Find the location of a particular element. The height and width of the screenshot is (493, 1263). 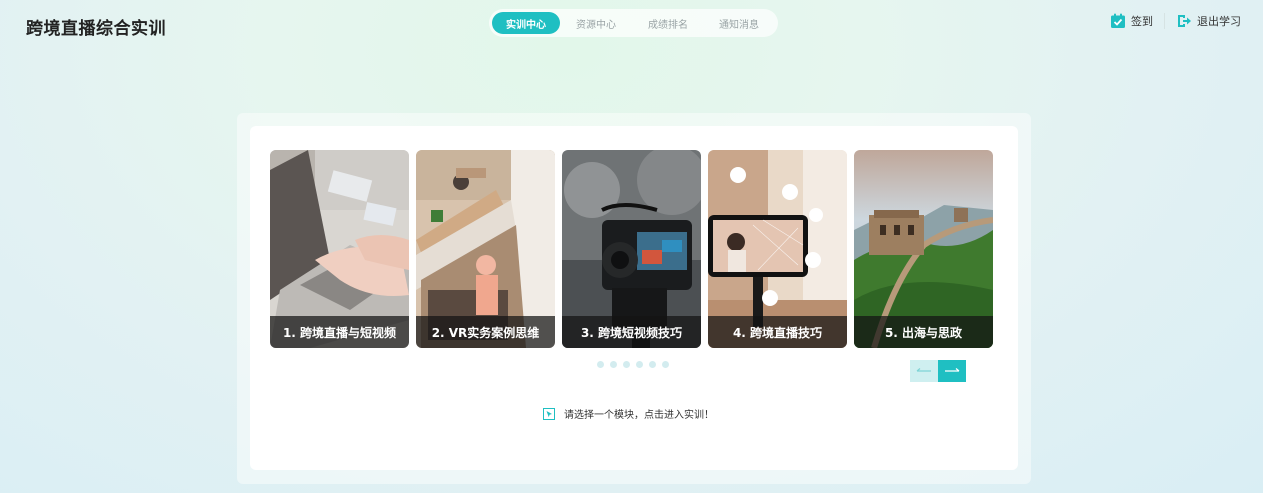

arrow-left-icon is located at coordinates (923, 370).